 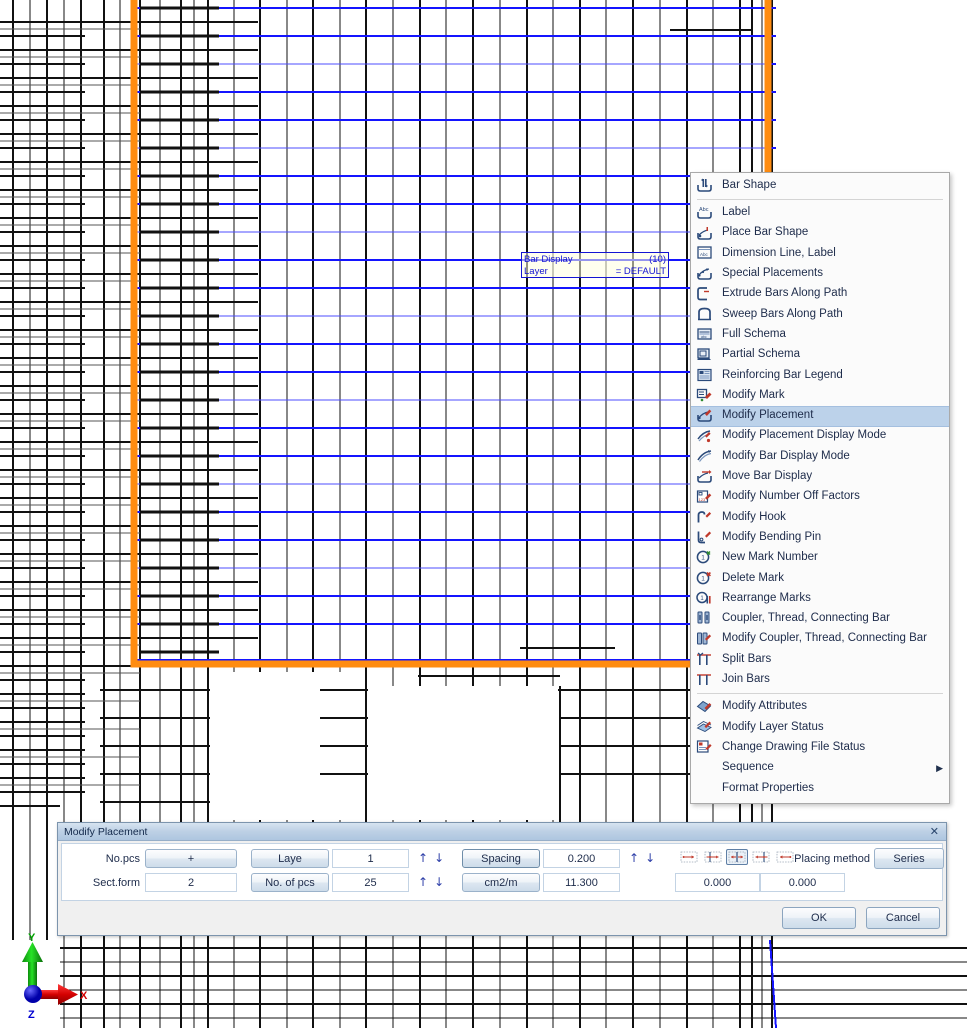 I want to click on bar-display-count: (10), so click(x=657, y=259).